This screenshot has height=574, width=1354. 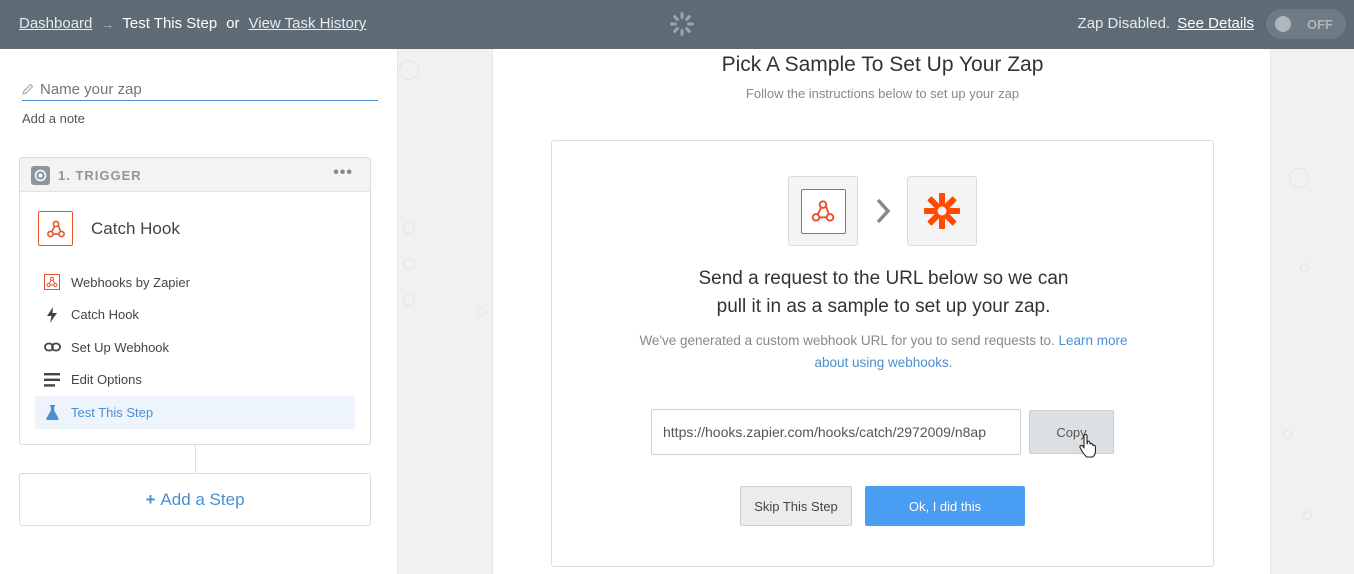 What do you see at coordinates (1071, 432) in the screenshot?
I see `copy-button: Copy` at bounding box center [1071, 432].